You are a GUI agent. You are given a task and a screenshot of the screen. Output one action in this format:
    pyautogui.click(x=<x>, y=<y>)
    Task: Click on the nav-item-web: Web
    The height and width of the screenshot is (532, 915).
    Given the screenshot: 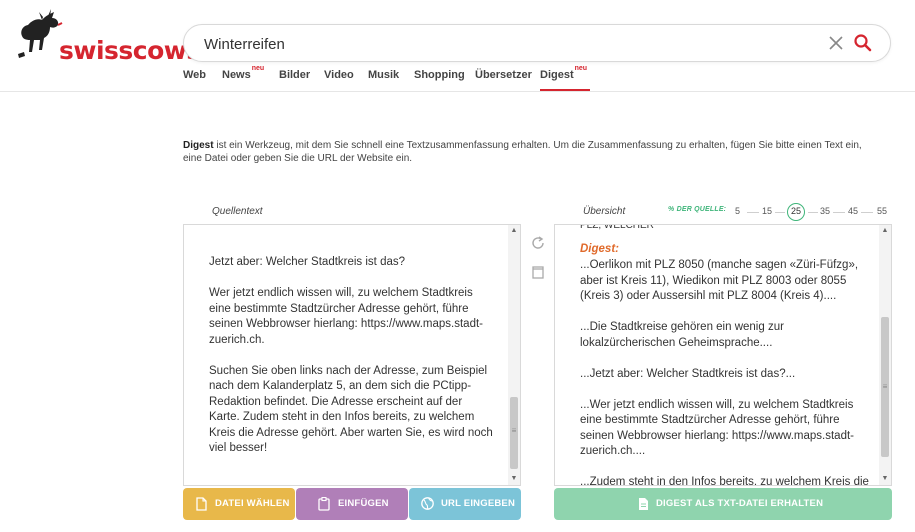 What is the action you would take?
    pyautogui.click(x=194, y=80)
    